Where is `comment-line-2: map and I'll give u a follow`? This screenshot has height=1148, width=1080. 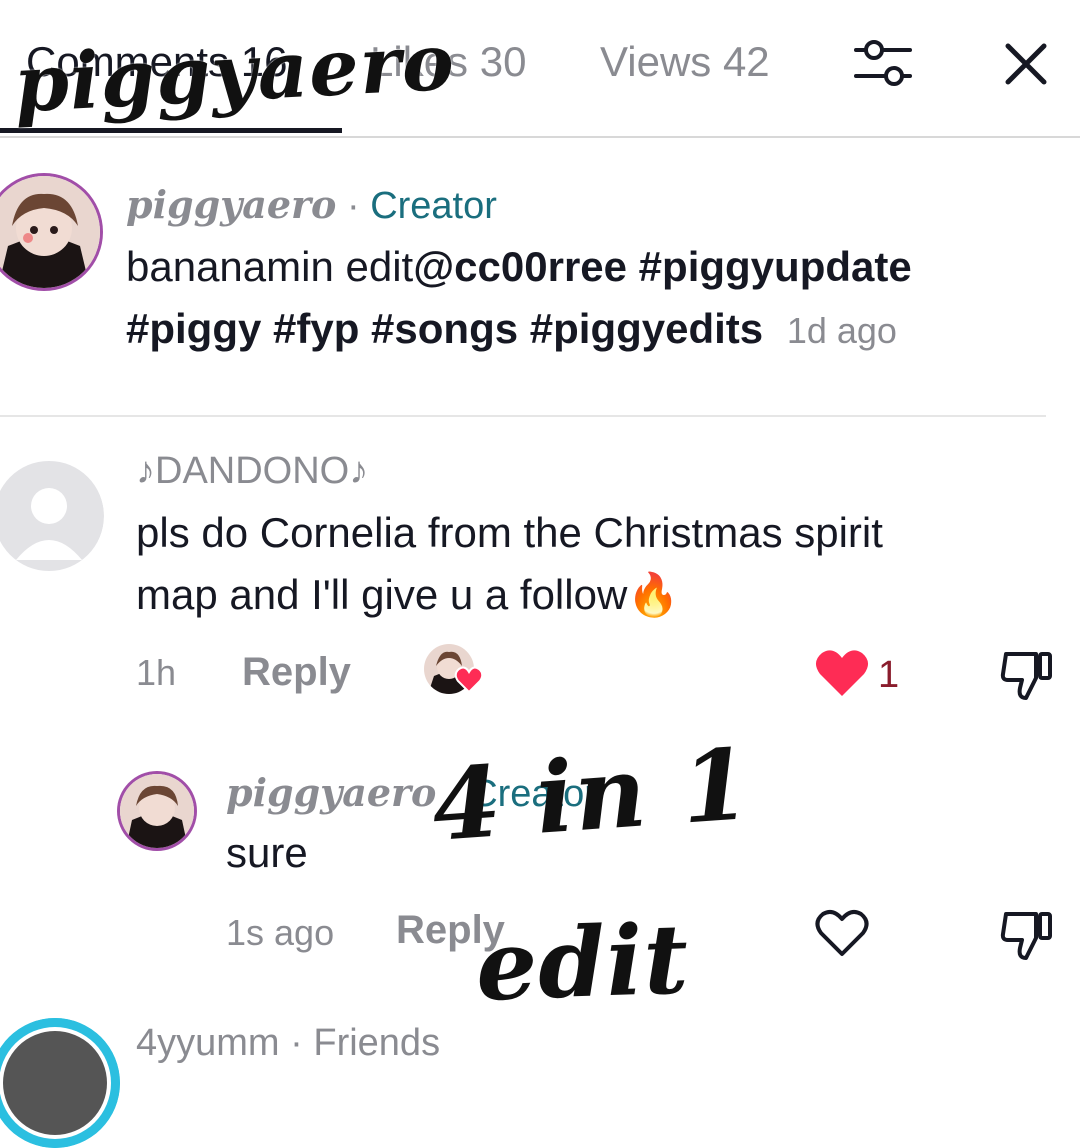 comment-line-2: map and I'll give u a follow is located at coordinates (382, 594).